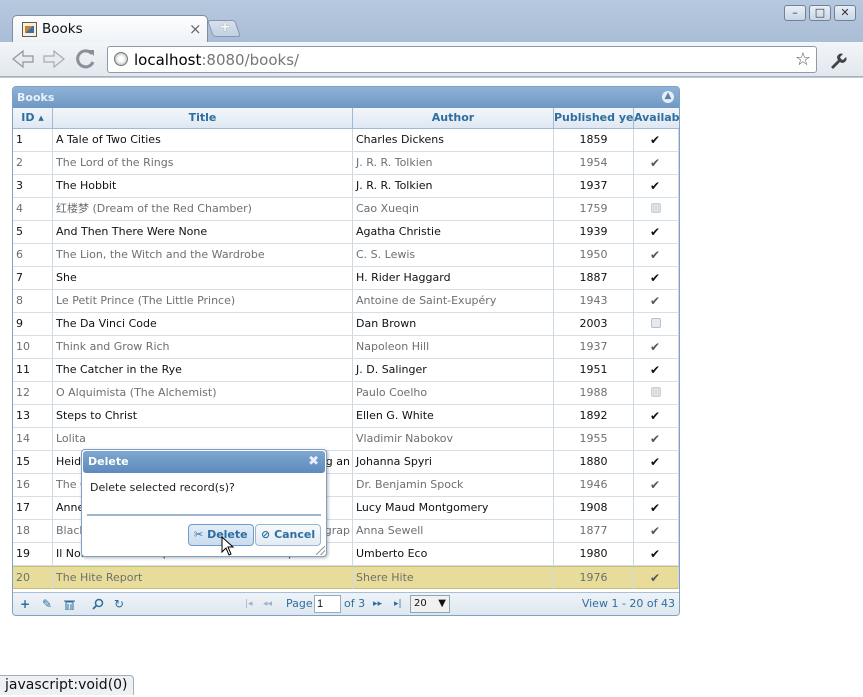 Image resolution: width=863 pixels, height=697 pixels. What do you see at coordinates (33, 118) in the screenshot?
I see `column-header-id: ID ▲` at bounding box center [33, 118].